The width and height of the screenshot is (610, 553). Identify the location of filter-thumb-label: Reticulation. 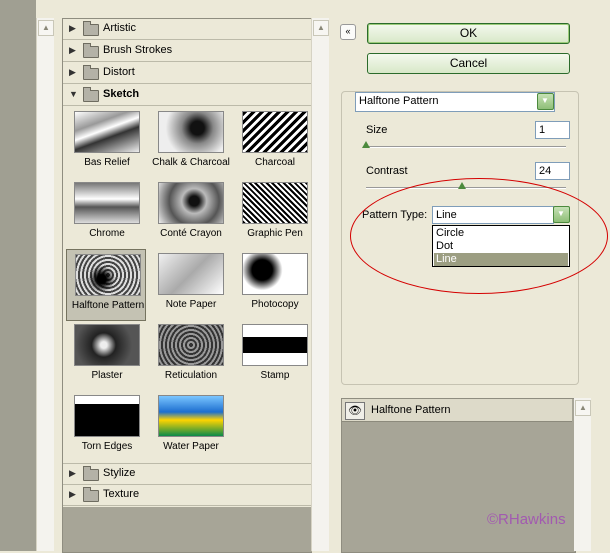
(191, 375).